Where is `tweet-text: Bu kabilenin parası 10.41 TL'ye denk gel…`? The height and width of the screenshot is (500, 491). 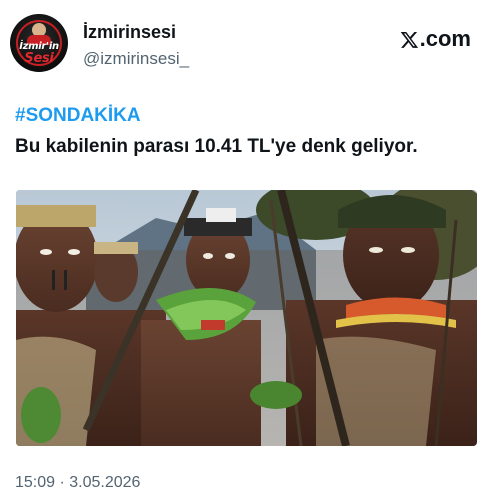
tweet-text: Bu kabilenin parası 10.41 TL'ye denk gel… is located at coordinates (216, 146).